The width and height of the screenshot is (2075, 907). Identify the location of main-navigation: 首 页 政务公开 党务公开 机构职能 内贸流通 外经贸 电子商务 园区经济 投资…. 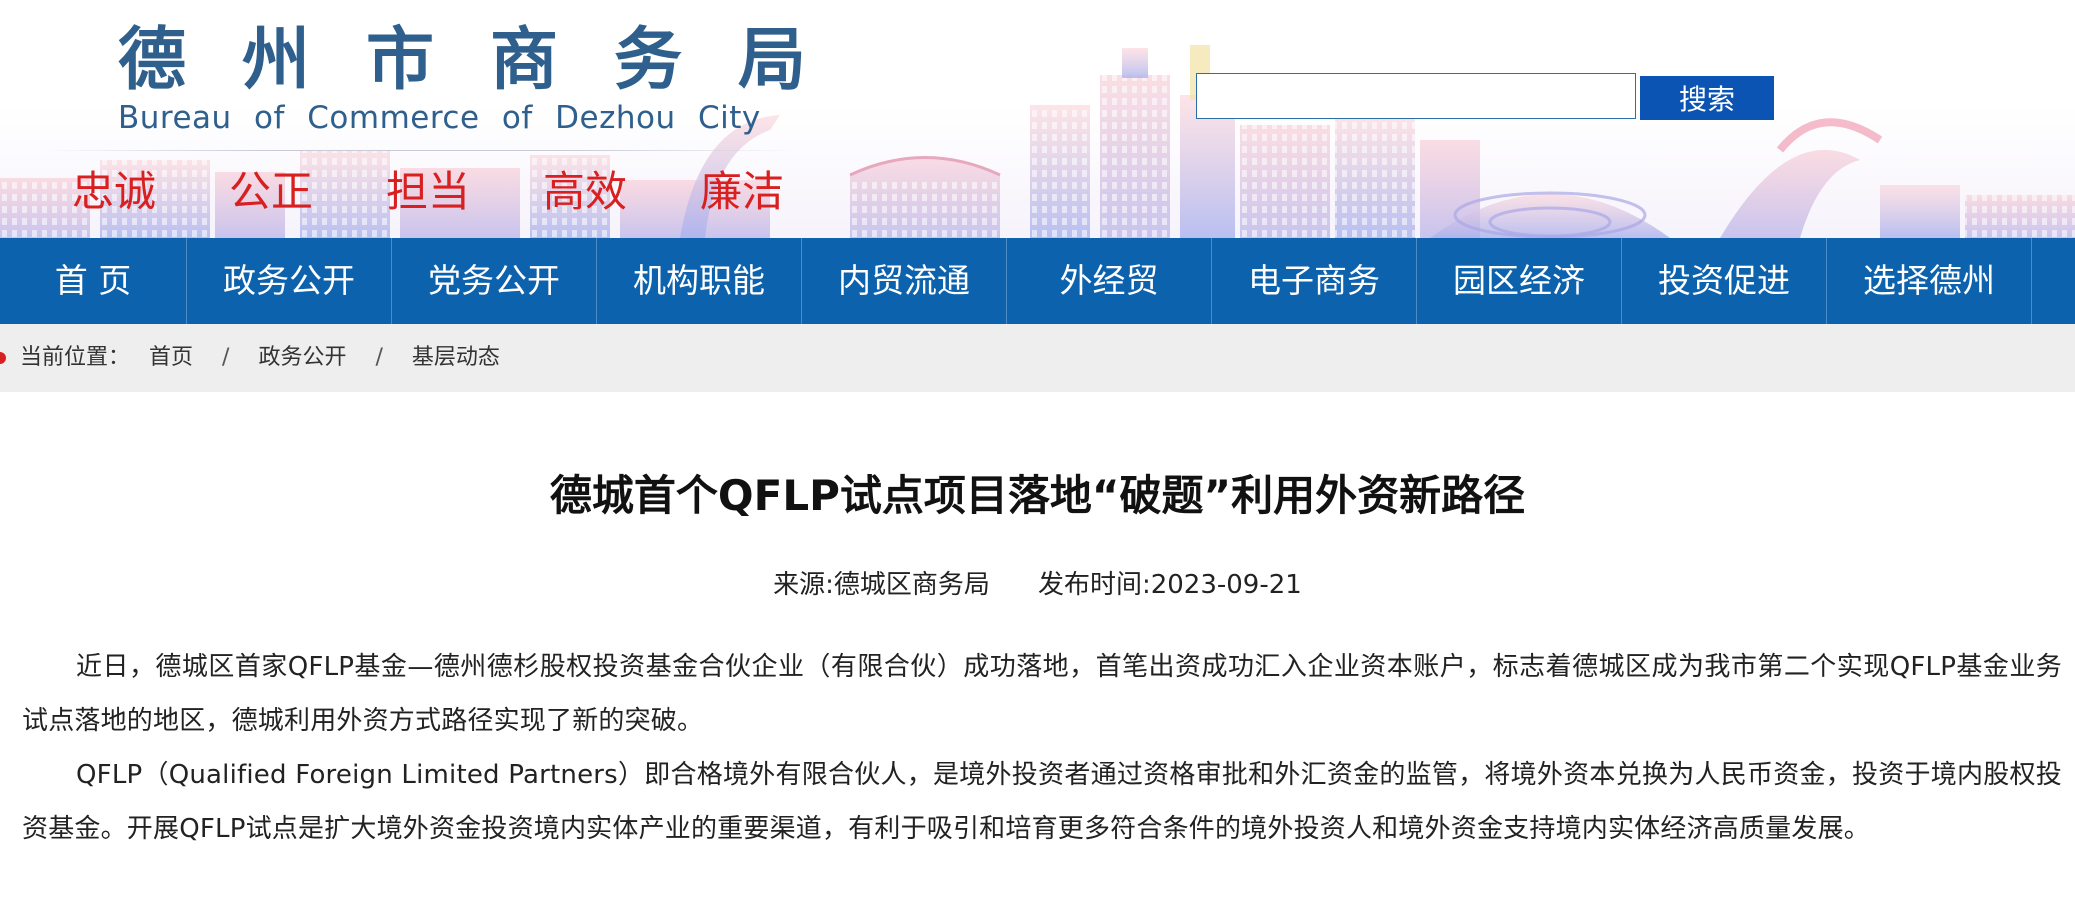
(1037, 281).